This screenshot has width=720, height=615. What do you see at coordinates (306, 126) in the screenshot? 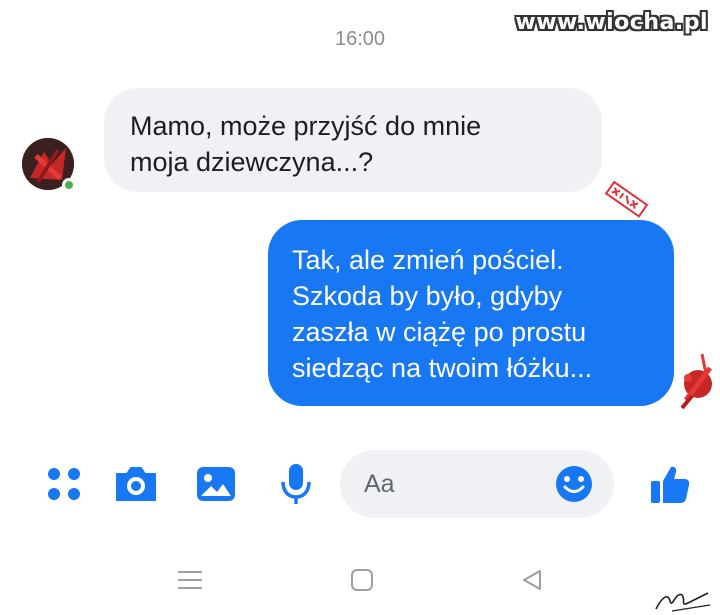
I see `incoming-message-line: Mamo, może przyjść do mnie` at bounding box center [306, 126].